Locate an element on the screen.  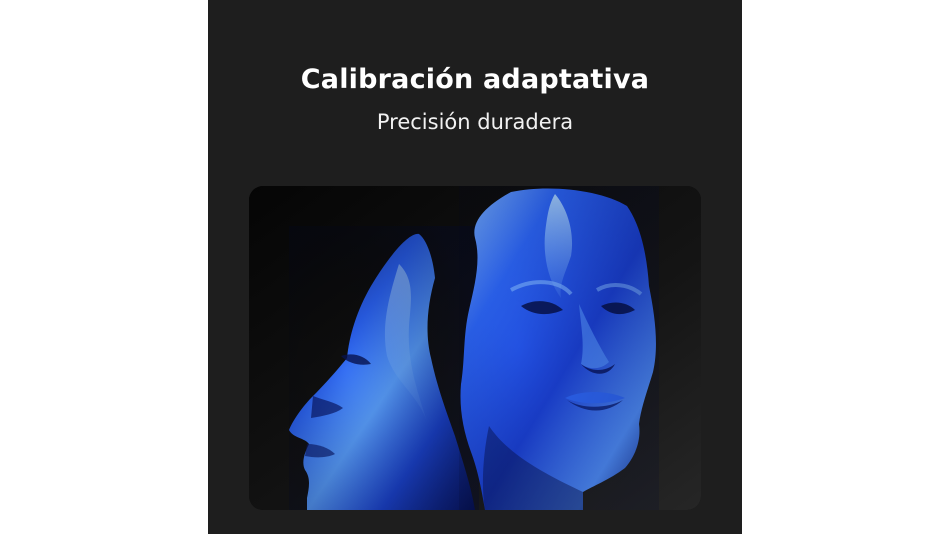
feature-subtitle: Precisión duradera is located at coordinates (475, 122).